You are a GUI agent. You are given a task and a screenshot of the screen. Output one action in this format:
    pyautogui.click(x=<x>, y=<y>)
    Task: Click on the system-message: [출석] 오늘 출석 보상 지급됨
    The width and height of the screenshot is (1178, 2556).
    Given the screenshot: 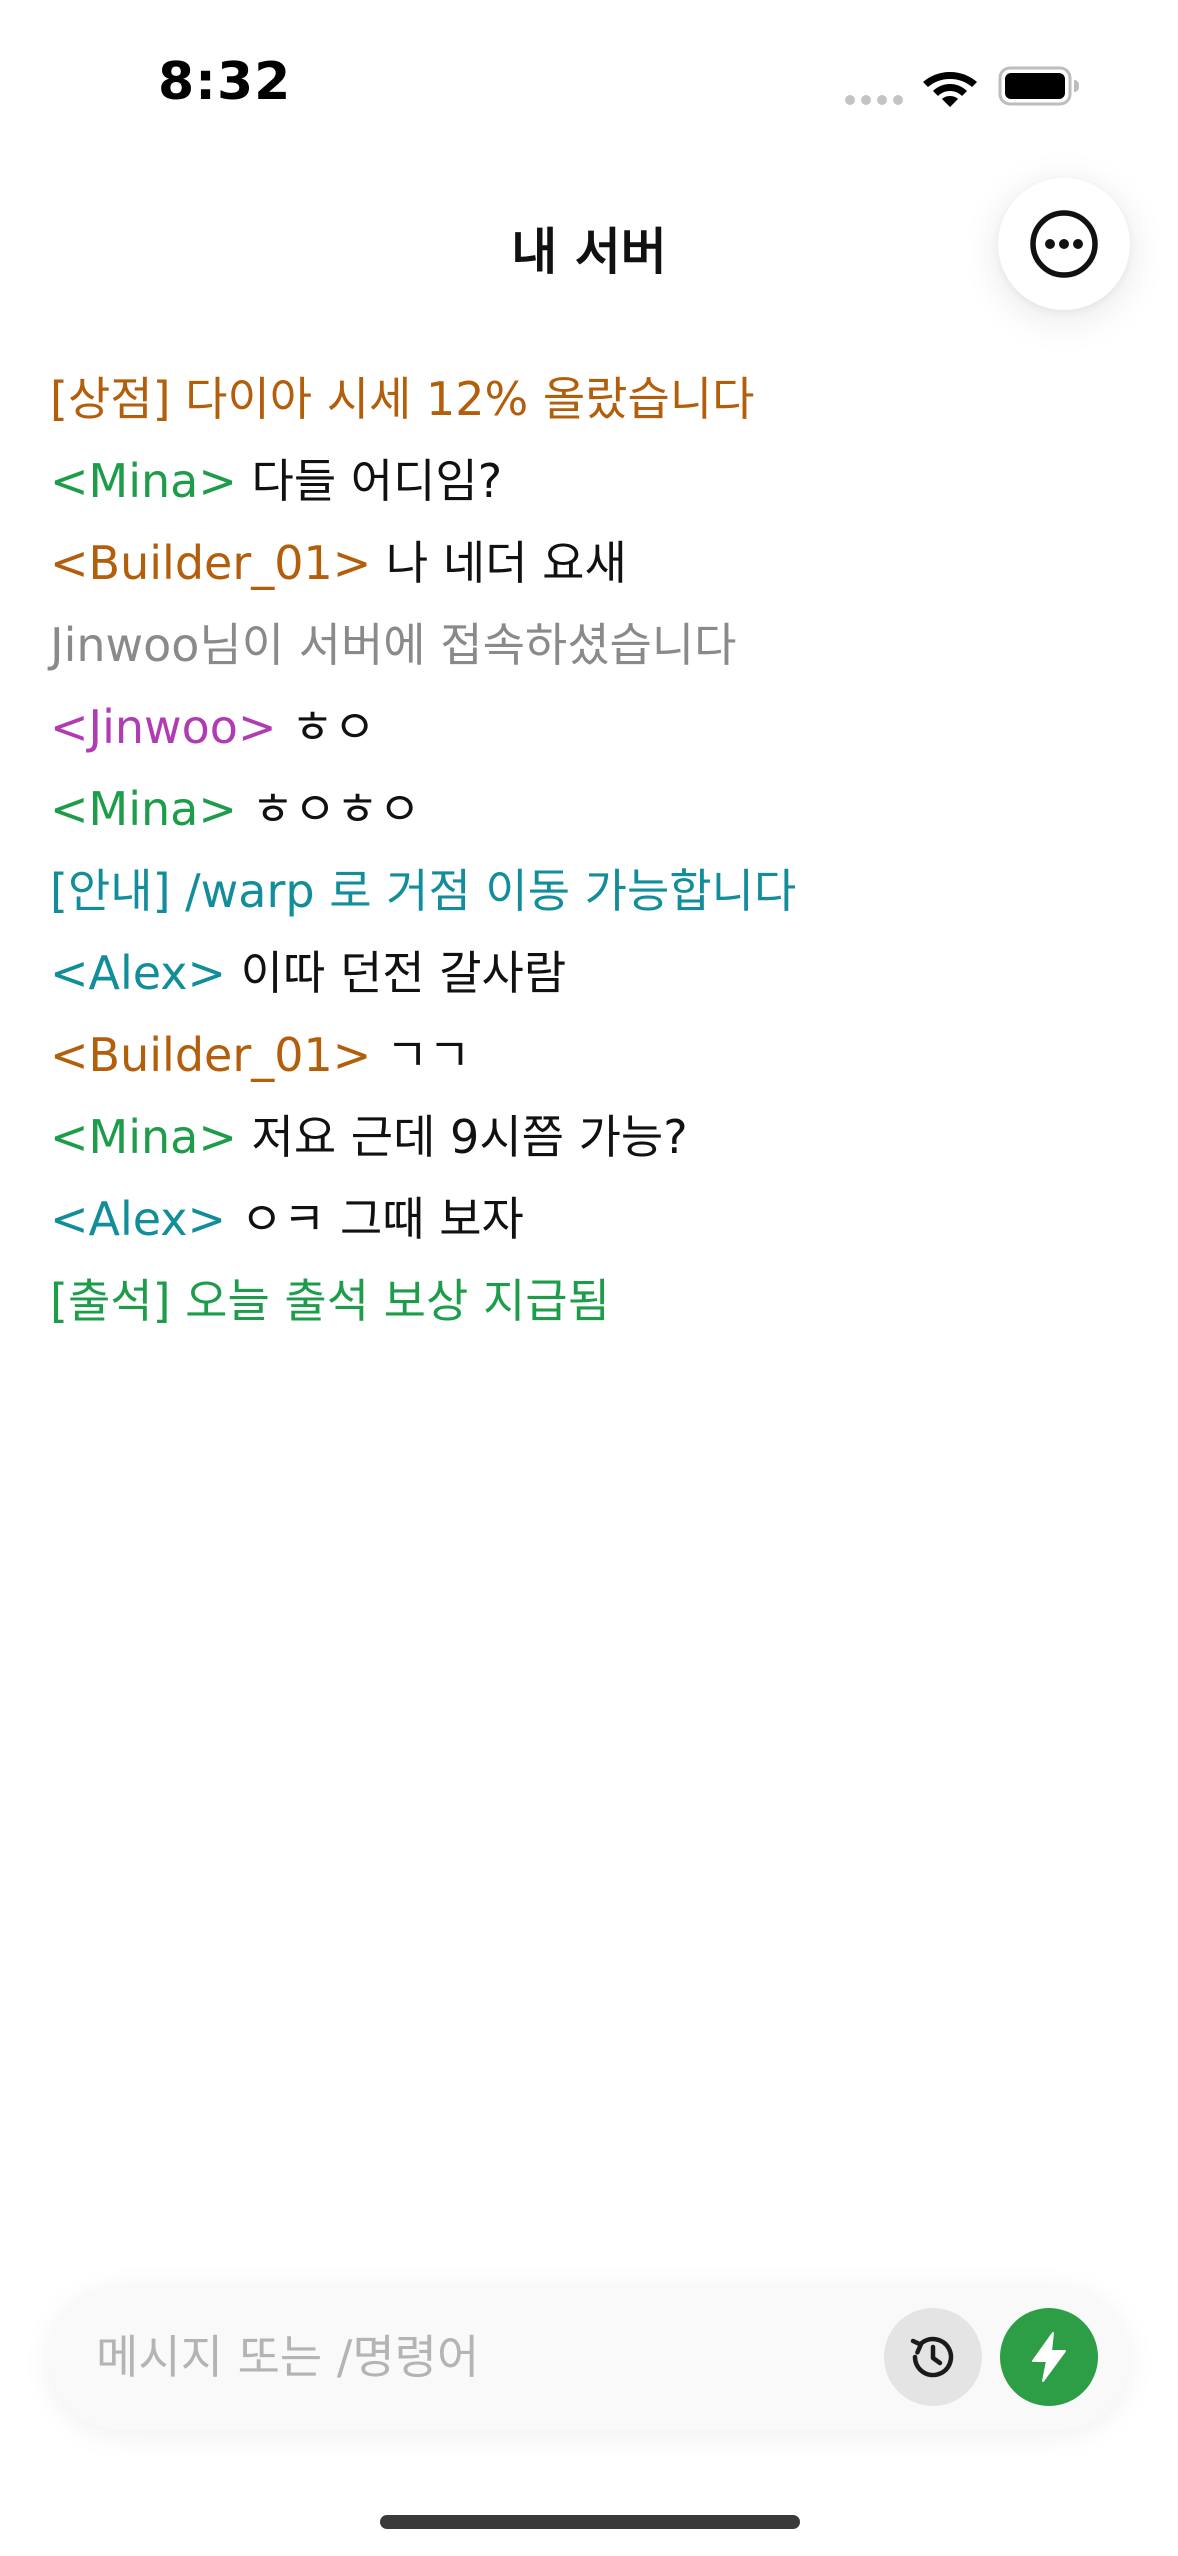 What is the action you would take?
    pyautogui.click(x=590, y=1301)
    